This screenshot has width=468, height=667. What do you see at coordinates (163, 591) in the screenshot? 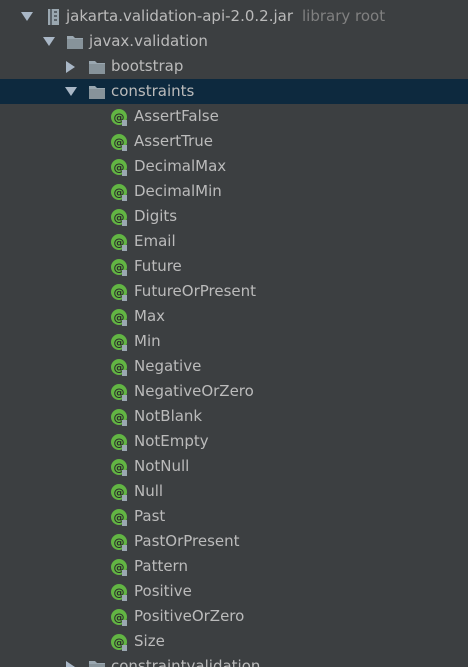
I see `annotation-label: Positive` at bounding box center [163, 591].